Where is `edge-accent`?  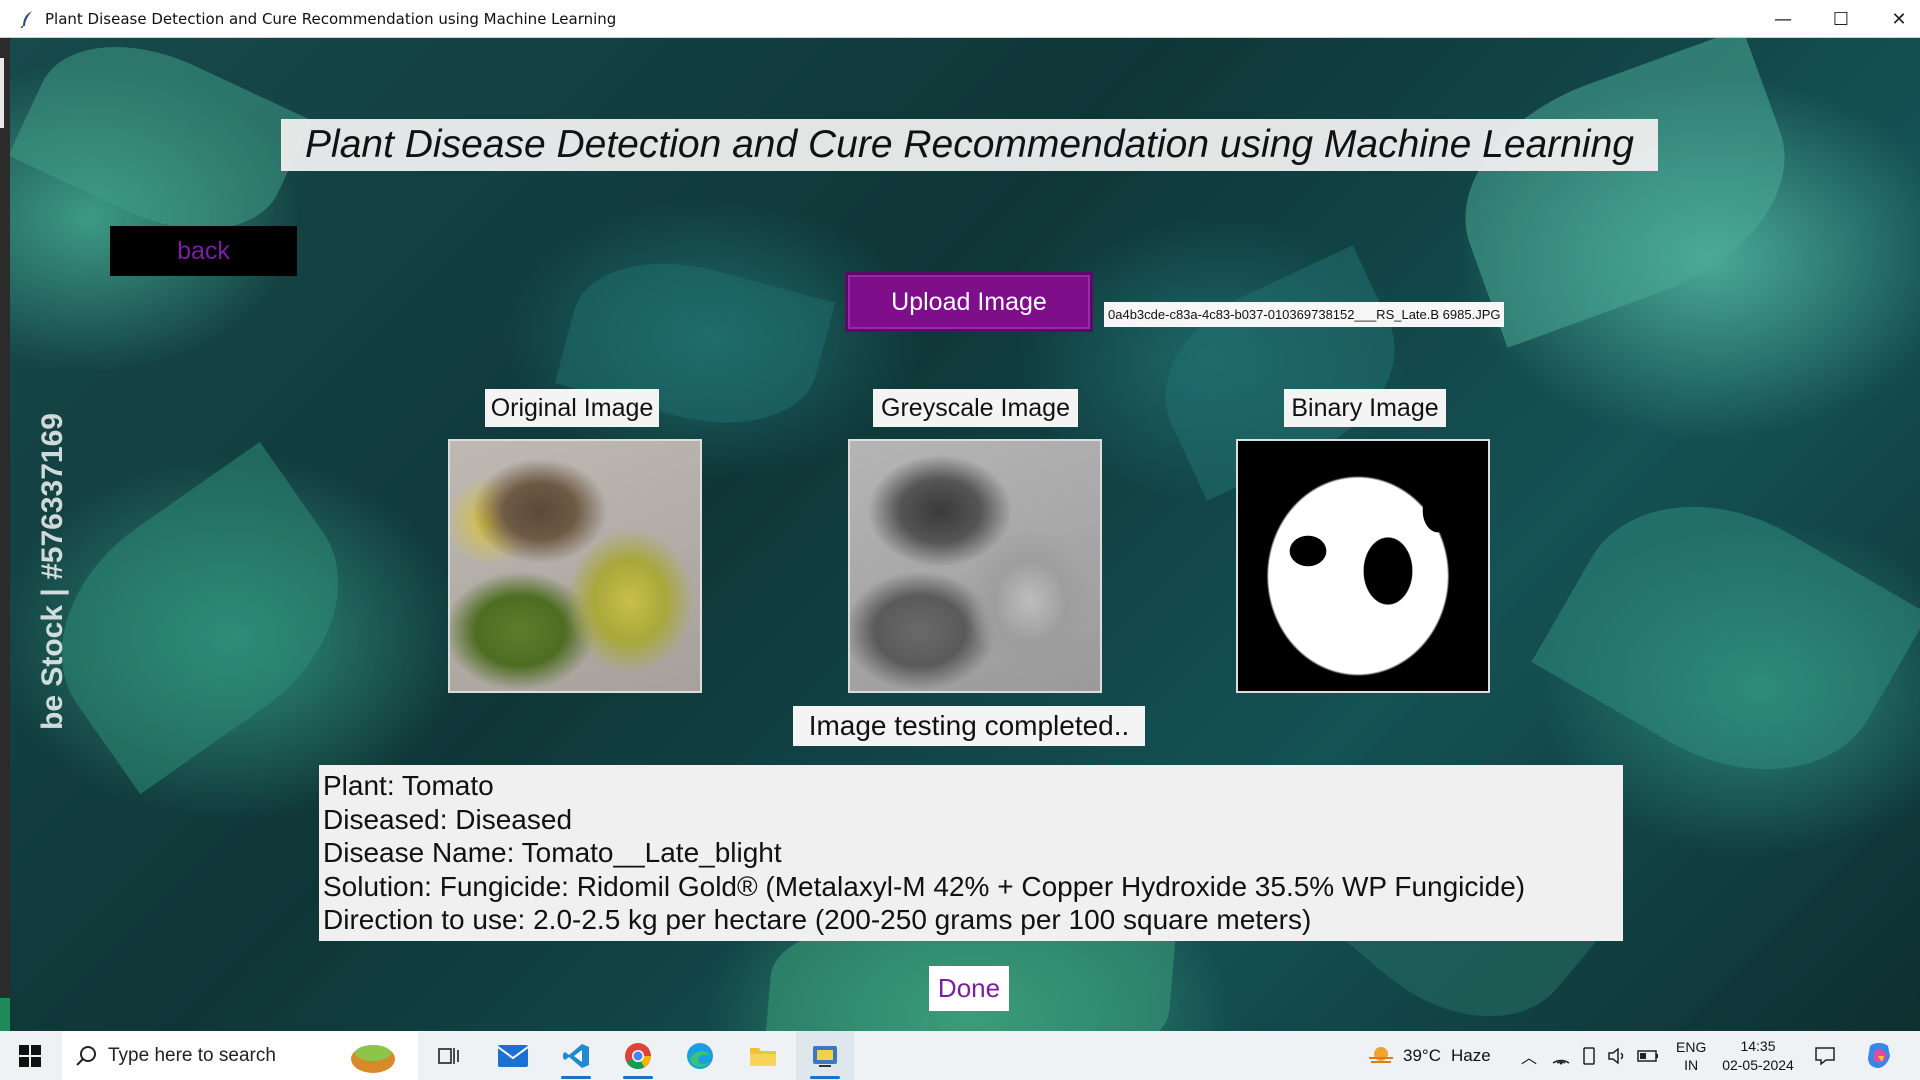
edge-accent is located at coordinates (5, 1014).